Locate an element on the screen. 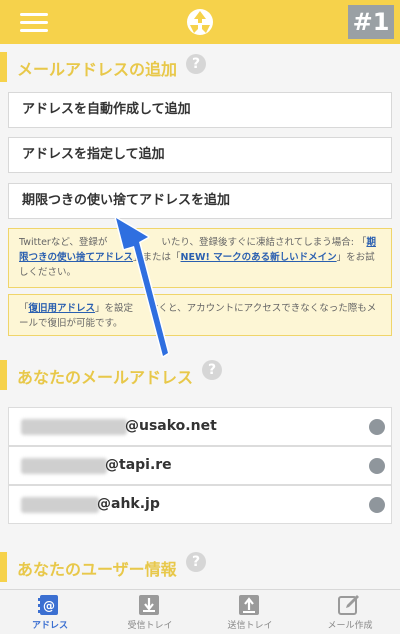 The width and height of the screenshot is (400, 634). user-info-section-header: あなたのユーザー情報 ? is located at coordinates (200, 568).